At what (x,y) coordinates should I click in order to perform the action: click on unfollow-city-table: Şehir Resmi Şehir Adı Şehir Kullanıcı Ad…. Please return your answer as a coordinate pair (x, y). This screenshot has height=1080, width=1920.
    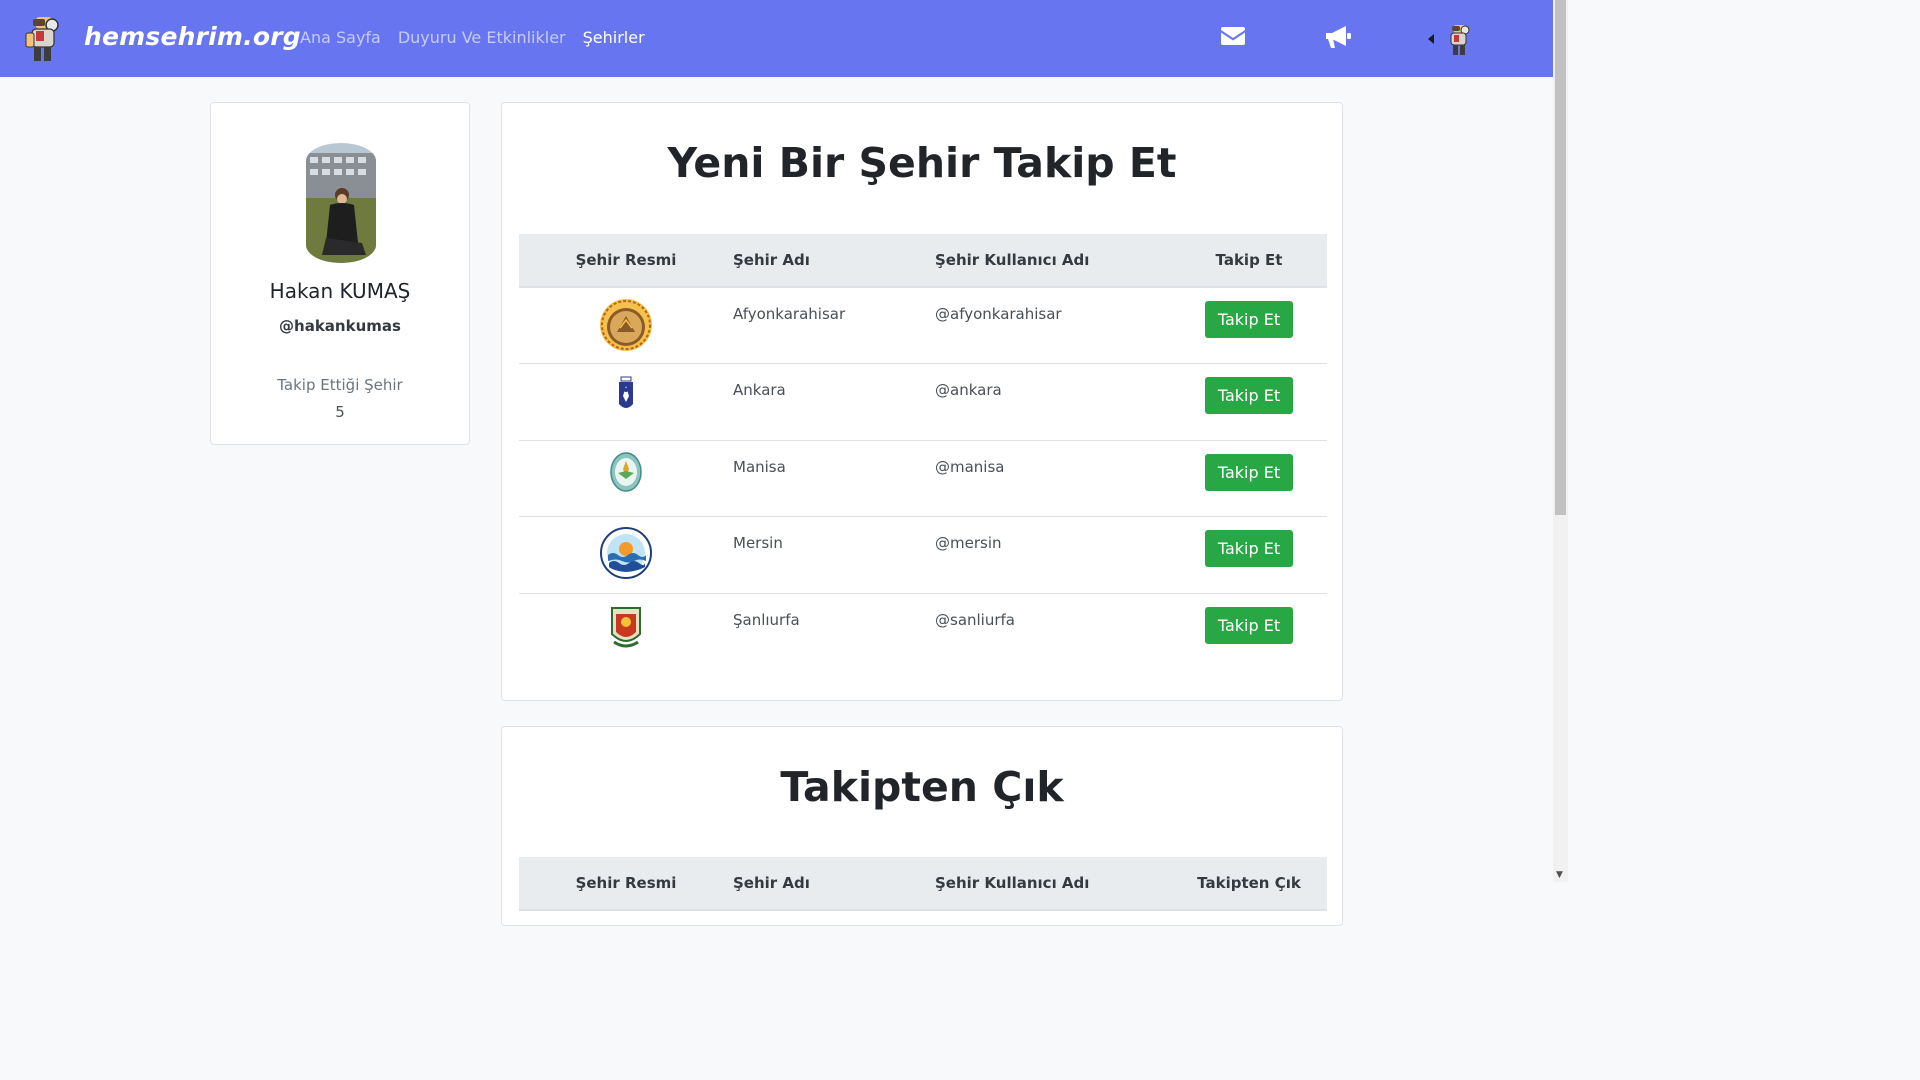
    Looking at the image, I should click on (923, 884).